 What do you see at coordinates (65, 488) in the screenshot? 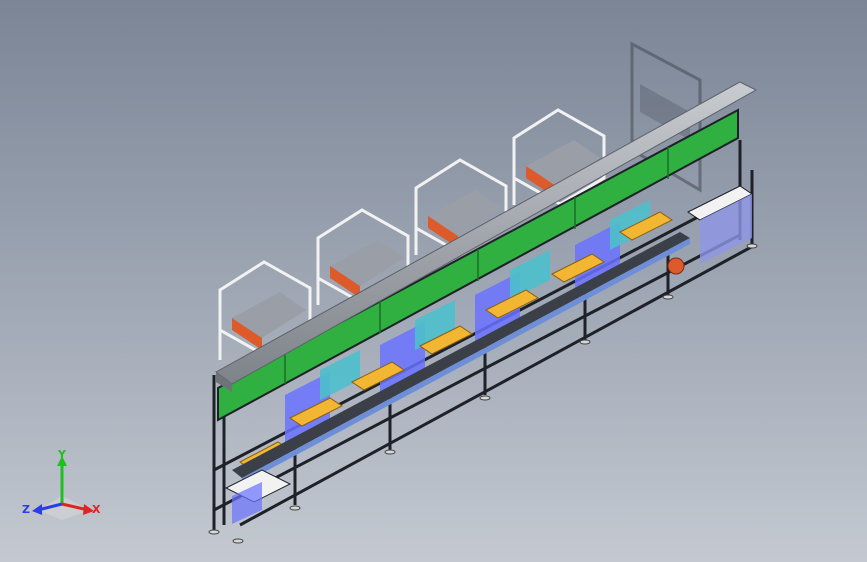
I see `orientation-triad: Y X Z` at bounding box center [65, 488].